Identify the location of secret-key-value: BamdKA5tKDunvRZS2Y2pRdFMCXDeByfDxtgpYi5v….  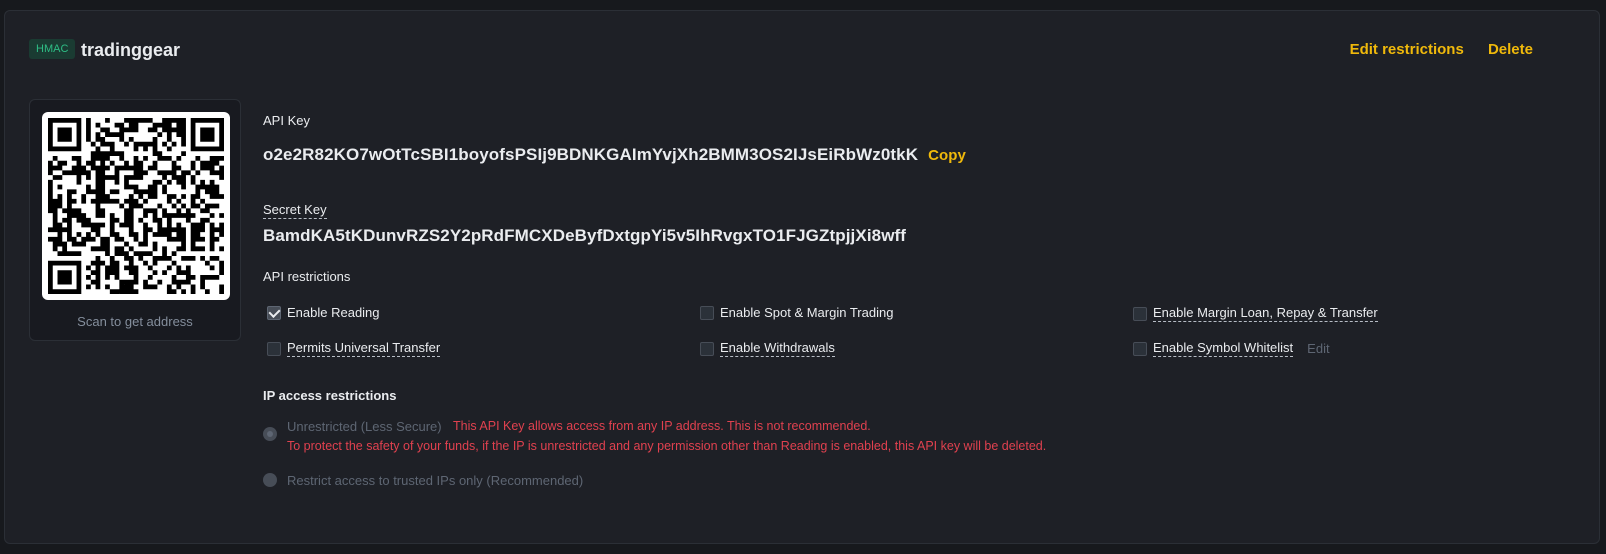
(584, 236).